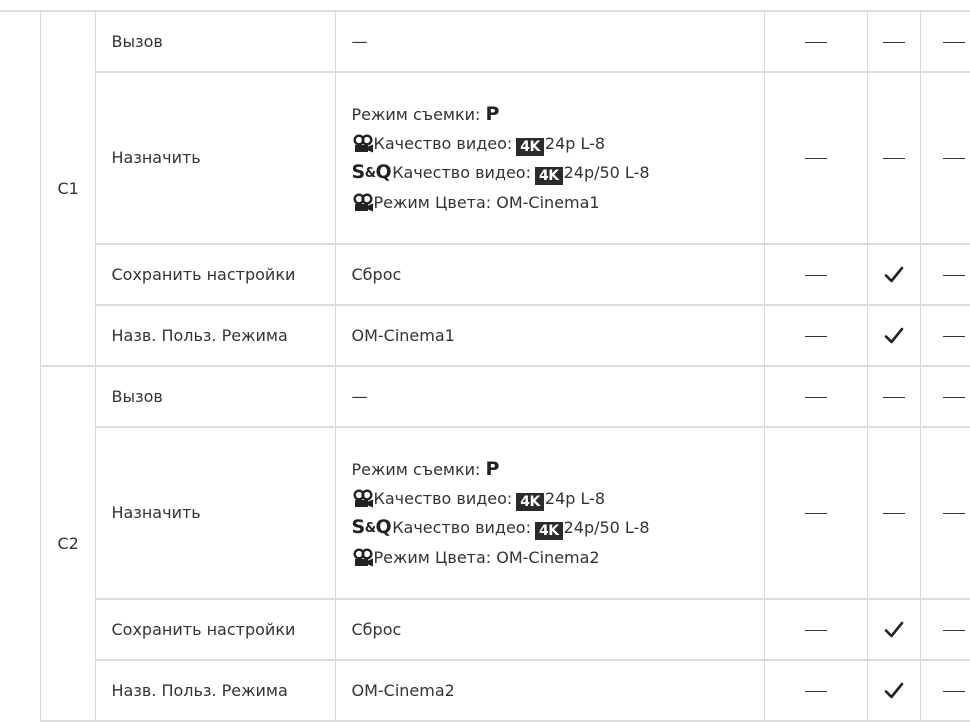 The image size is (970, 722). What do you see at coordinates (443, 498) in the screenshot?
I see `video-quality-label: Качество видео:` at bounding box center [443, 498].